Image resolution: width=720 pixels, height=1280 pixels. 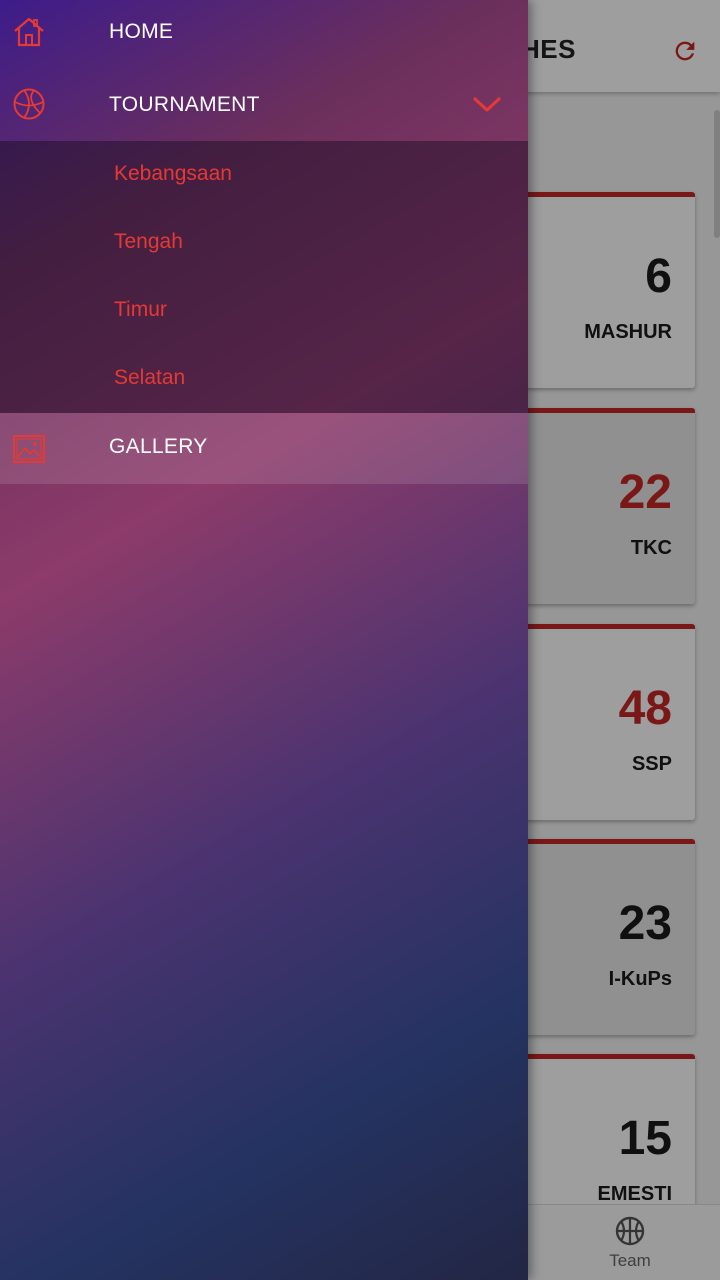 I want to click on drawer-item-home: HOME, so click(x=264, y=32).